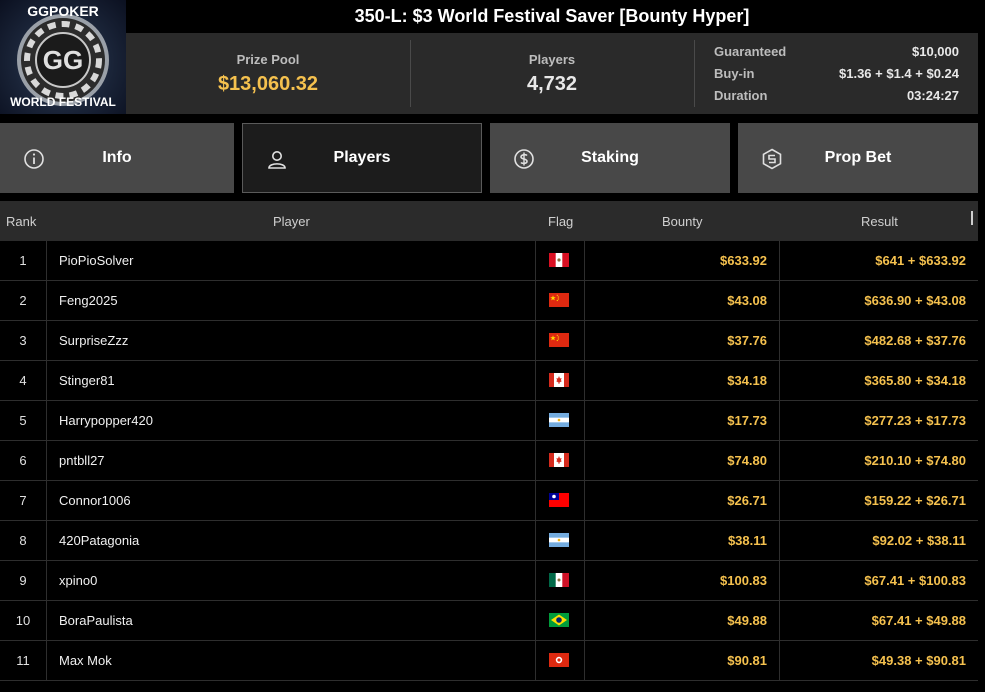 The width and height of the screenshot is (985, 692). Describe the element at coordinates (734, 73) in the screenshot. I see `buyin-label: Buy-in` at that location.